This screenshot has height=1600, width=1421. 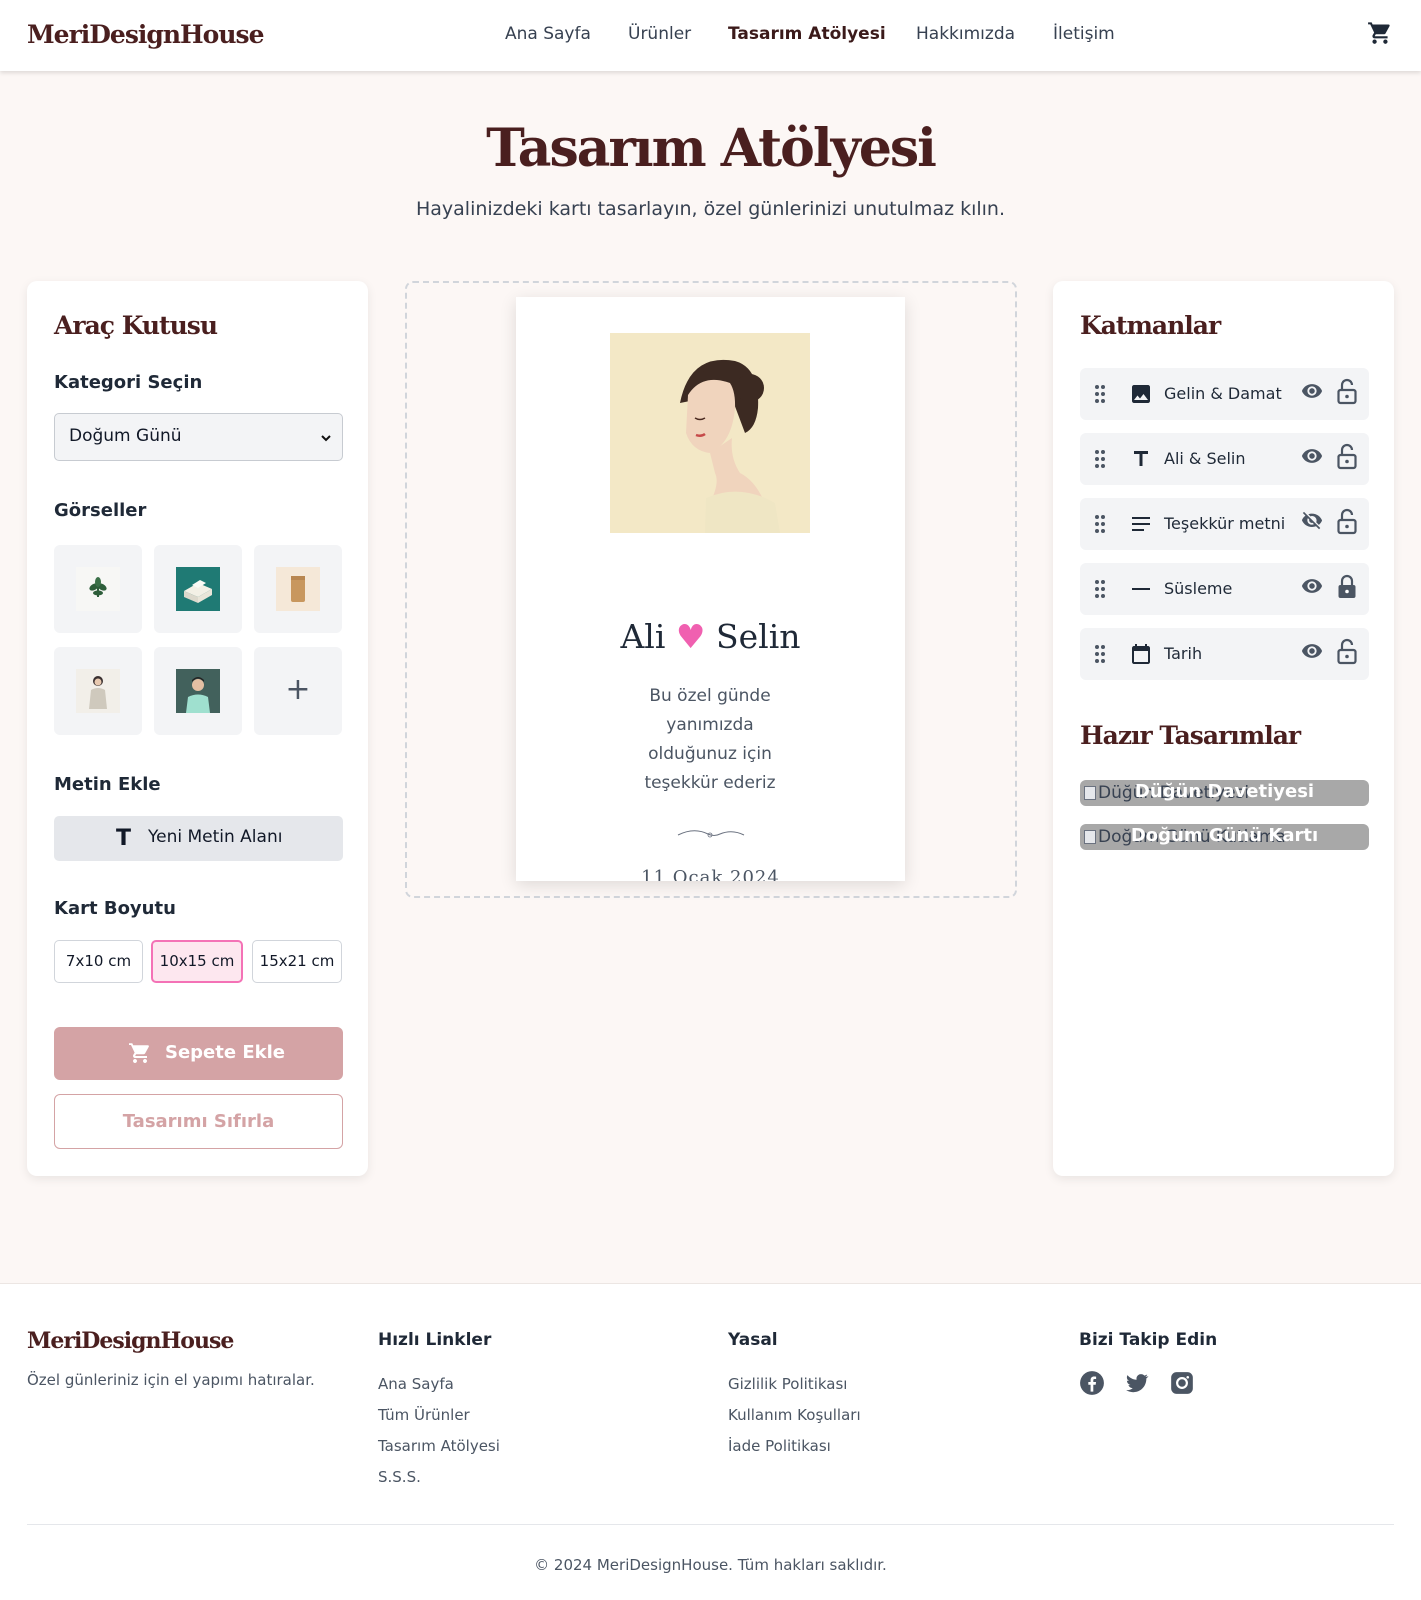 What do you see at coordinates (125, 436) in the screenshot?
I see `category-selected-value: Doğum Günü` at bounding box center [125, 436].